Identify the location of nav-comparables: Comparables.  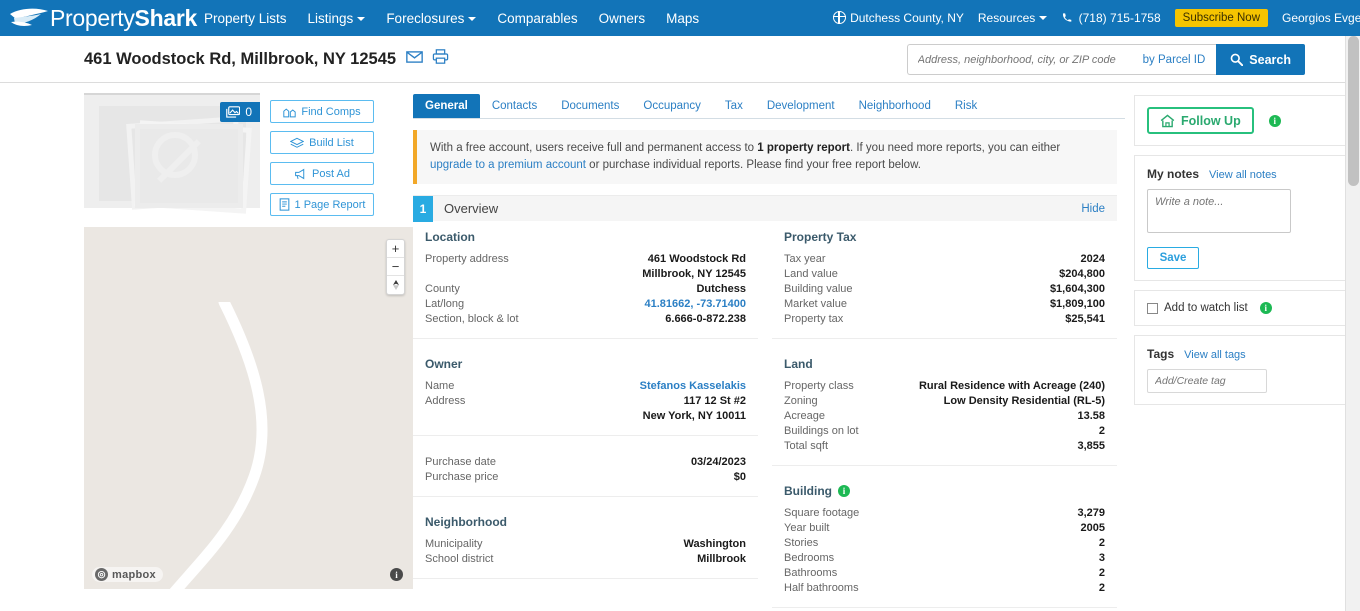
(537, 18).